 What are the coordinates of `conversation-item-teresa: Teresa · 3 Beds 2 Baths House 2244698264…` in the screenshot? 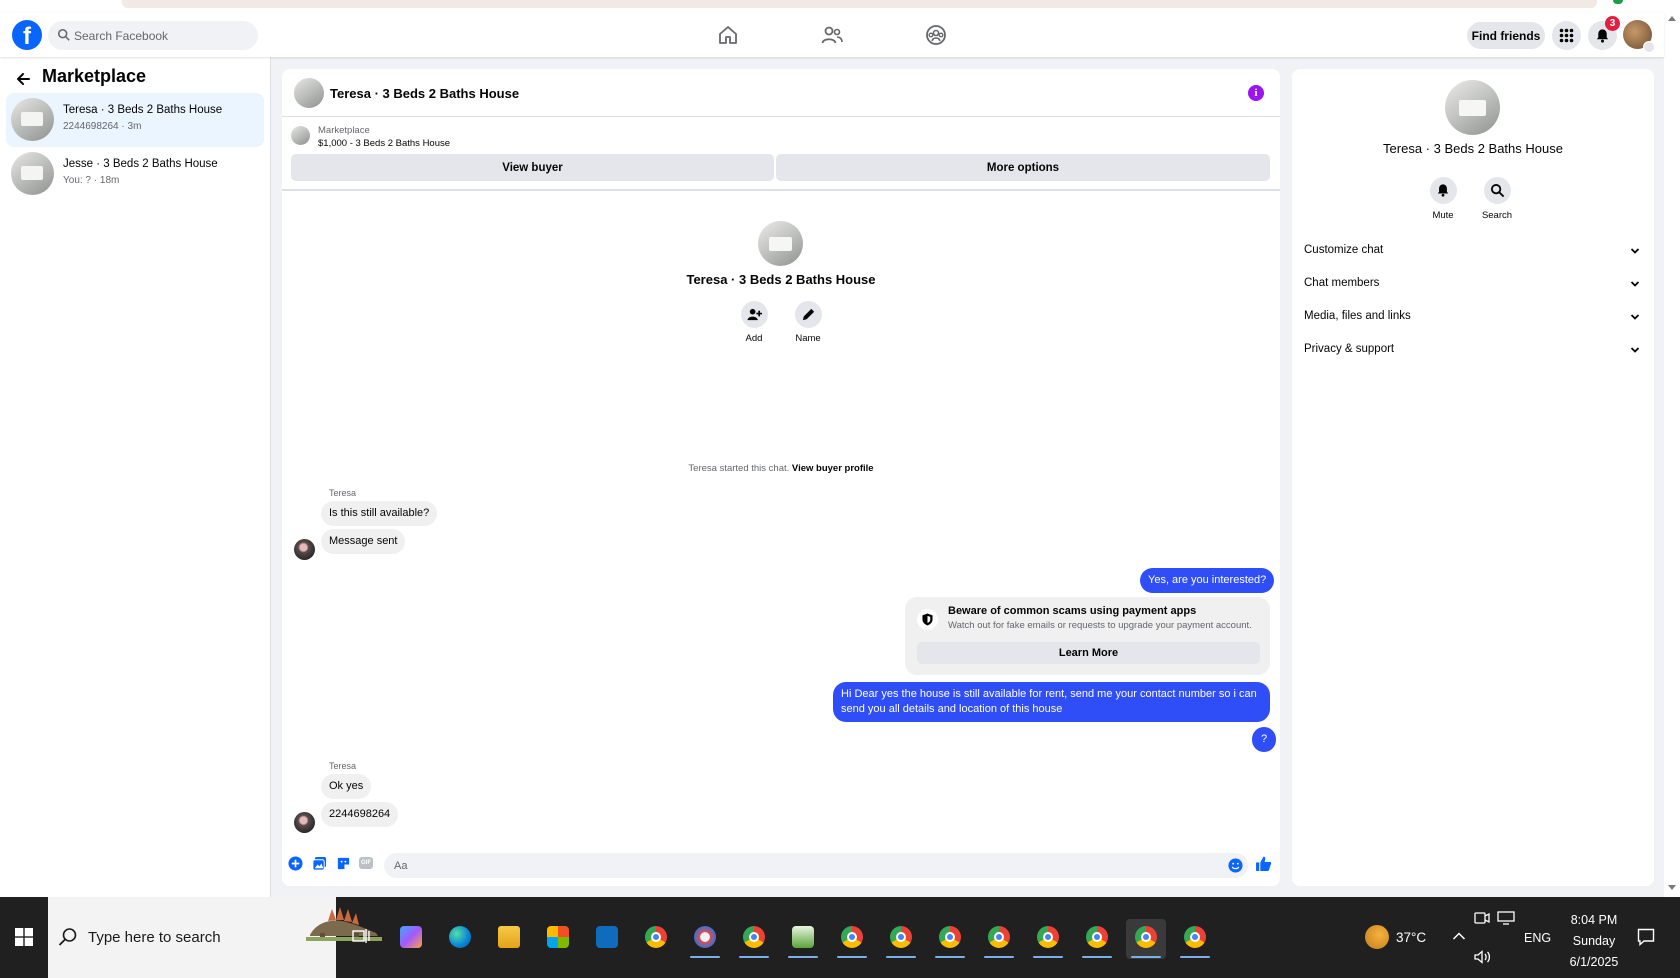 It's located at (135, 120).